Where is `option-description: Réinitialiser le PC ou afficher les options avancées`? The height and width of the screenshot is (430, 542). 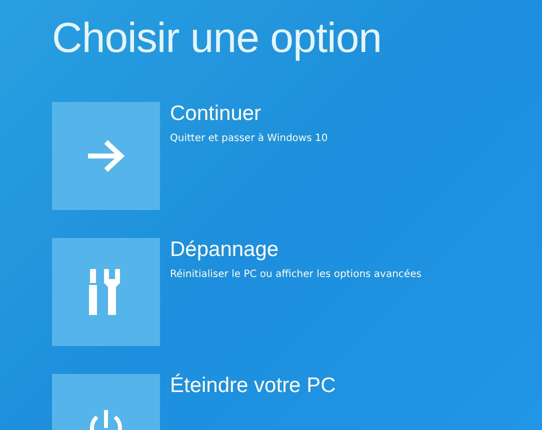
option-description: Réinitialiser le PC ou afficher les options avancées is located at coordinates (296, 275).